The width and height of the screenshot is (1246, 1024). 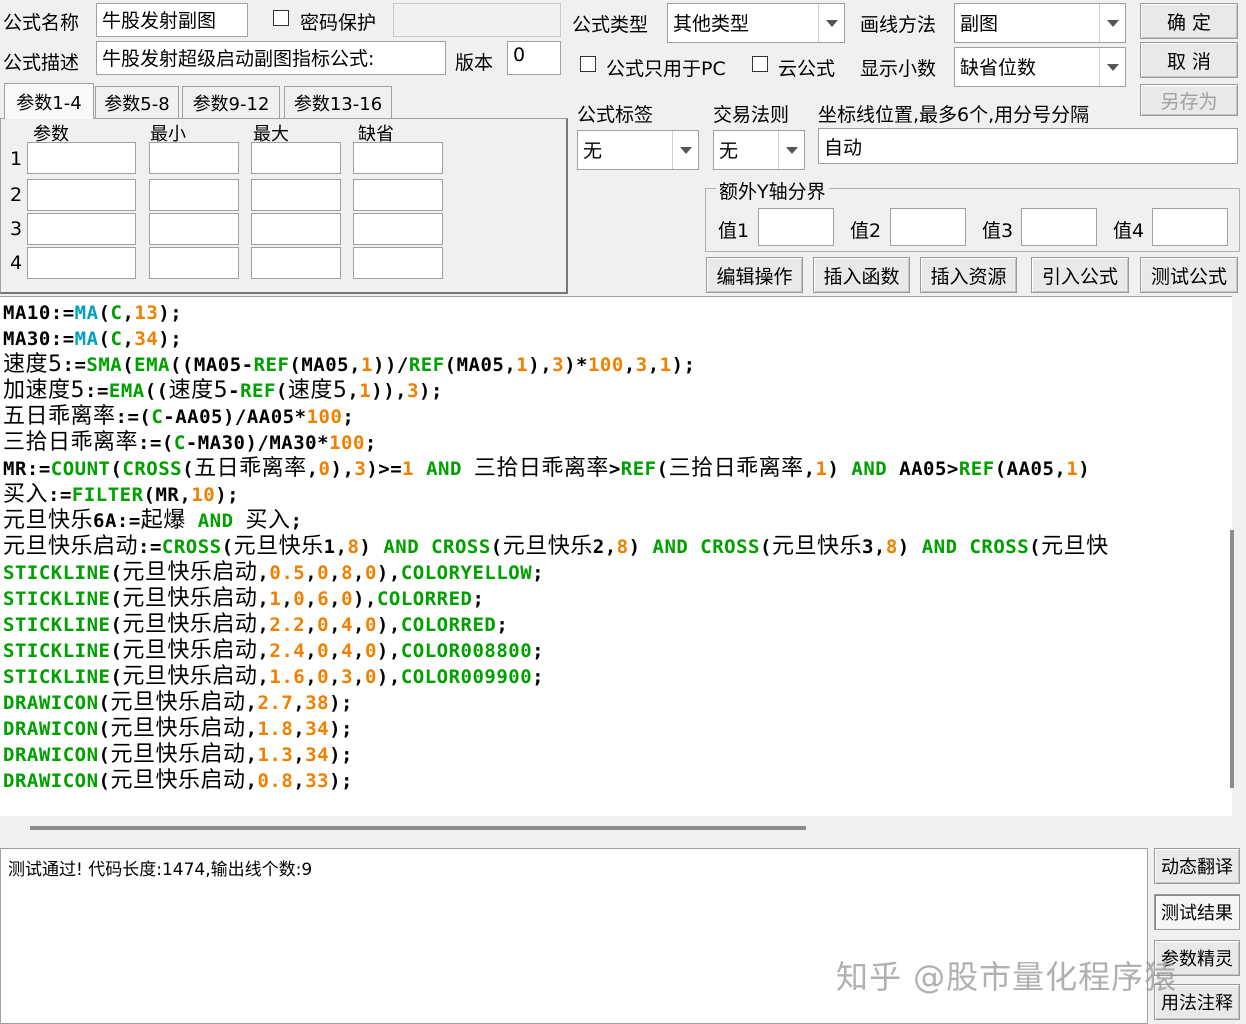 I want to click on code-line: DRAWICON(元旦快乐启动,1.3,34);, so click(x=178, y=755).